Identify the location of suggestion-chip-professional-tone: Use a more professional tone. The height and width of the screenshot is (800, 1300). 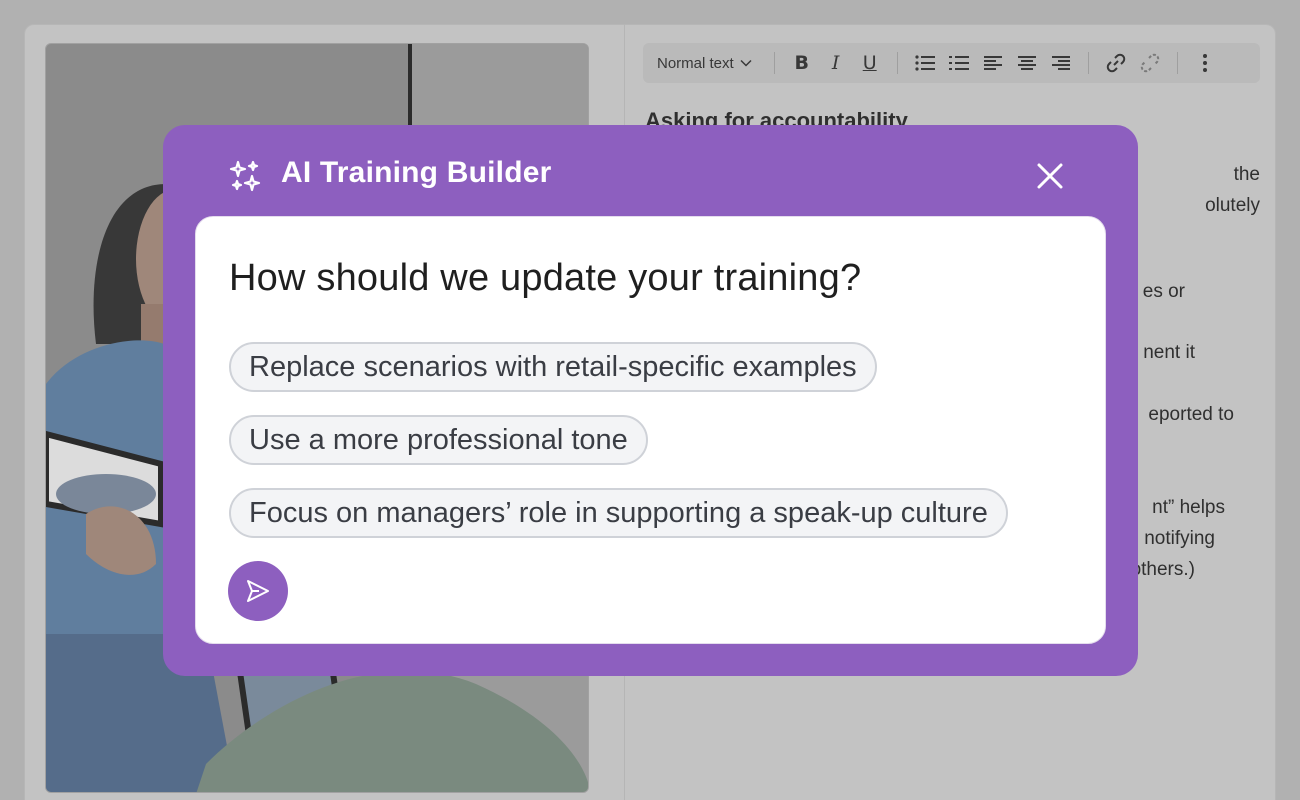
(438, 440).